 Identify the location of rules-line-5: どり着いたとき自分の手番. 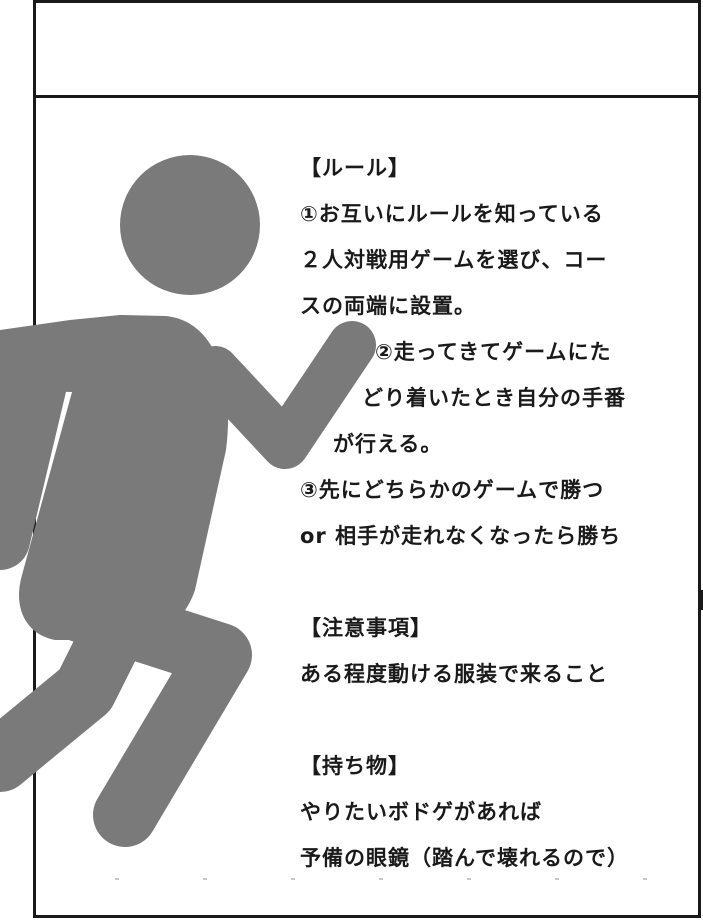
(494, 398).